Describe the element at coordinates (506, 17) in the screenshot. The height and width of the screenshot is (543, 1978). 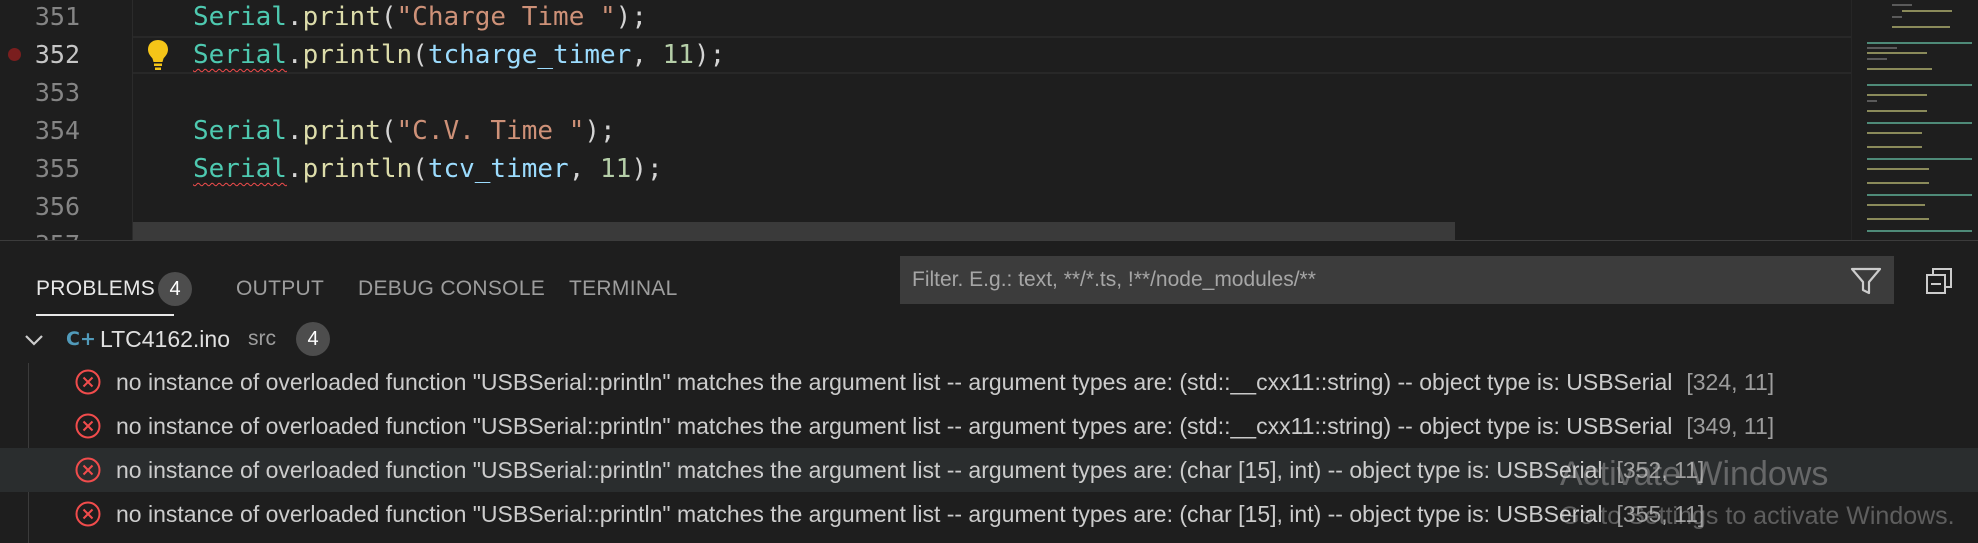
I see `string-token: "Charge Time "` at that location.